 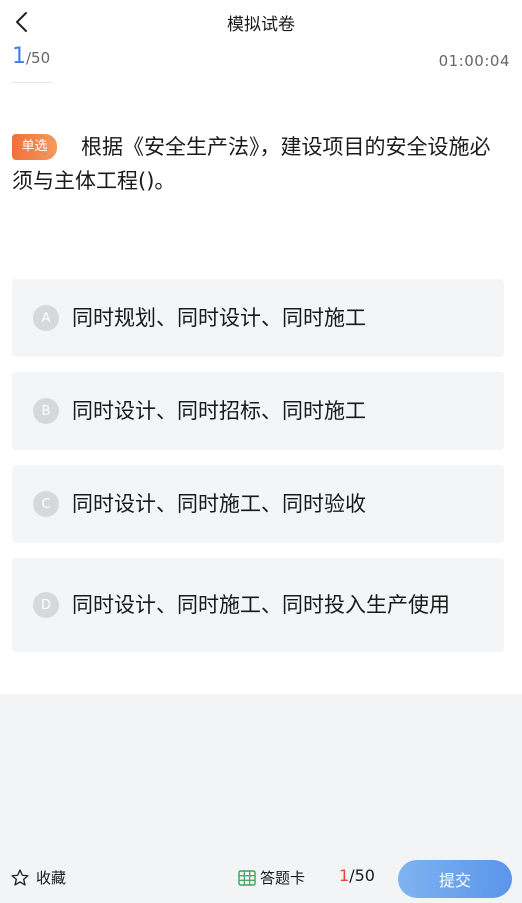 What do you see at coordinates (32, 82) in the screenshot?
I see `progress-divider` at bounding box center [32, 82].